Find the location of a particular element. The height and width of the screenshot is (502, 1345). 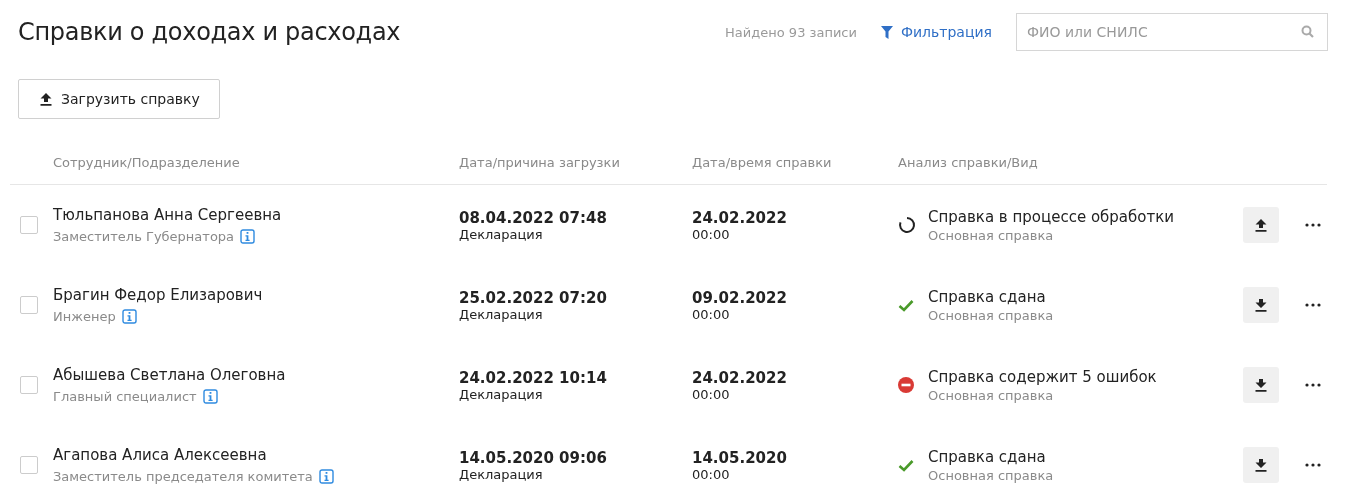

column-header: Сотрудник/Подразделение is located at coordinates (147, 162).